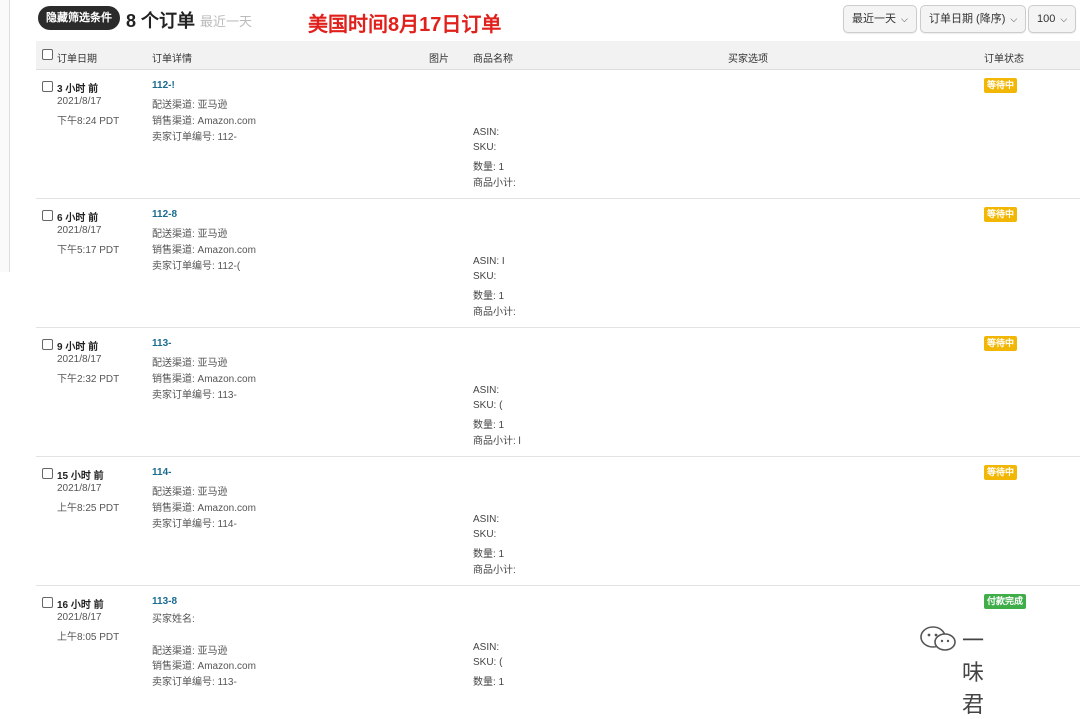 The width and height of the screenshot is (1080, 719). What do you see at coordinates (497, 441) in the screenshot?
I see `product-subtotal: 商品小计: l` at bounding box center [497, 441].